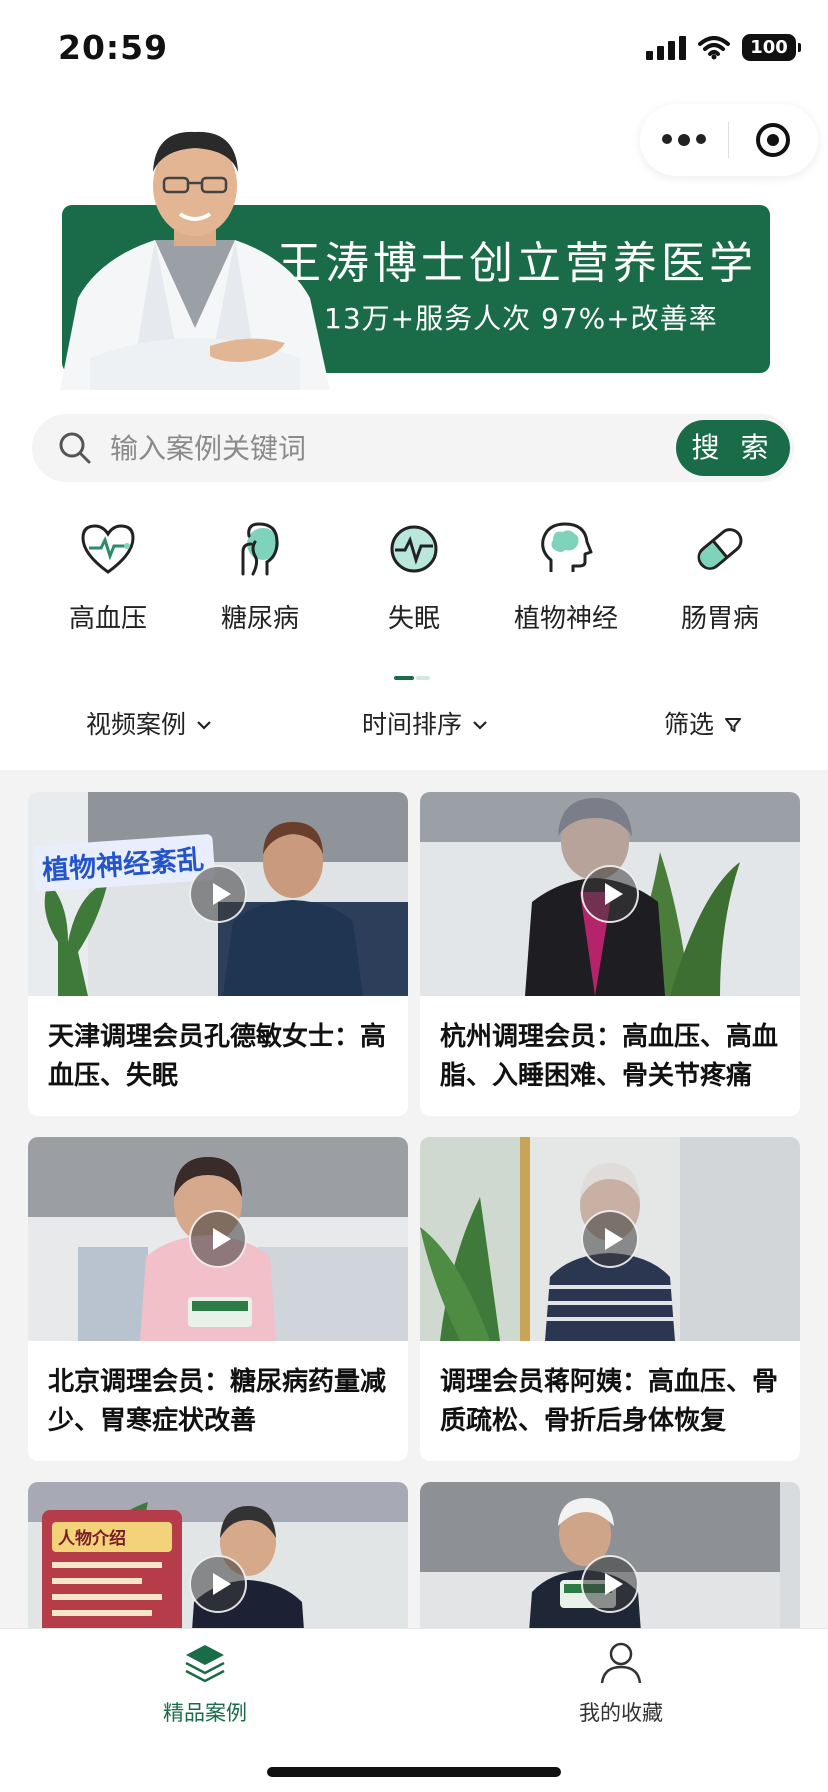 The image size is (828, 1792). I want to click on status-time: 20:59, so click(113, 47).